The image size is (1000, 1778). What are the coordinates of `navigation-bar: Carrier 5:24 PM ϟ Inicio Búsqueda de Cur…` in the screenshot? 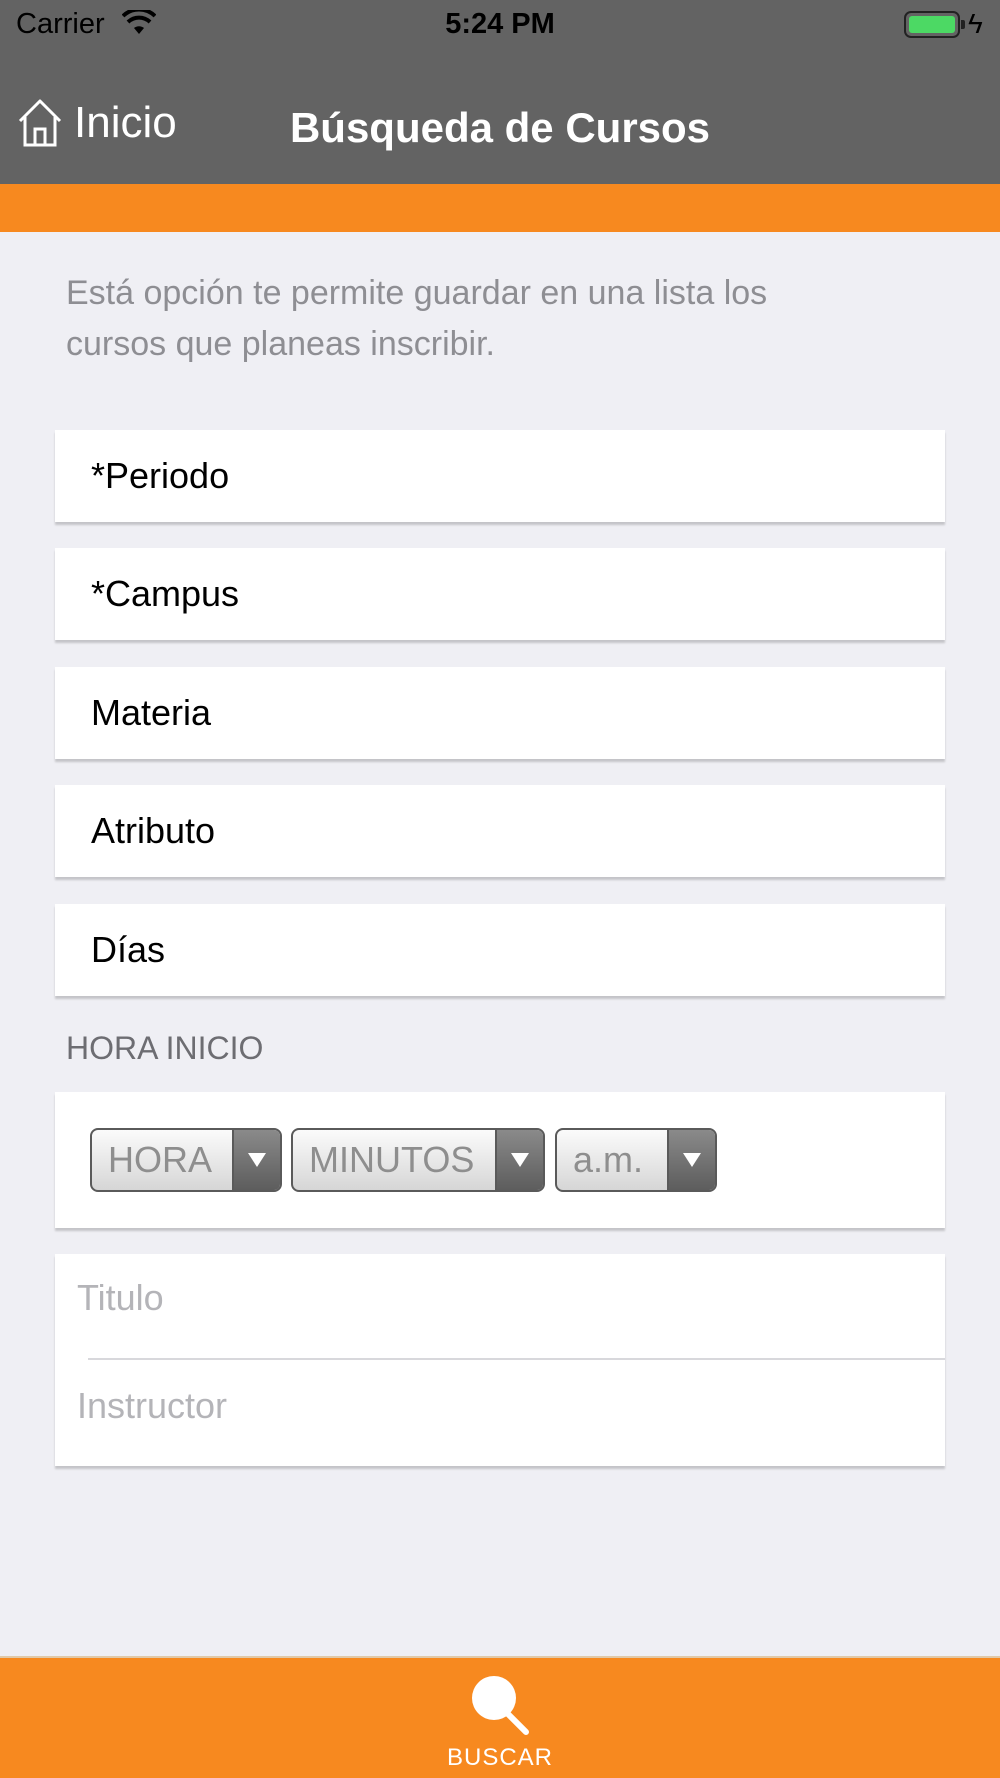 It's located at (500, 92).